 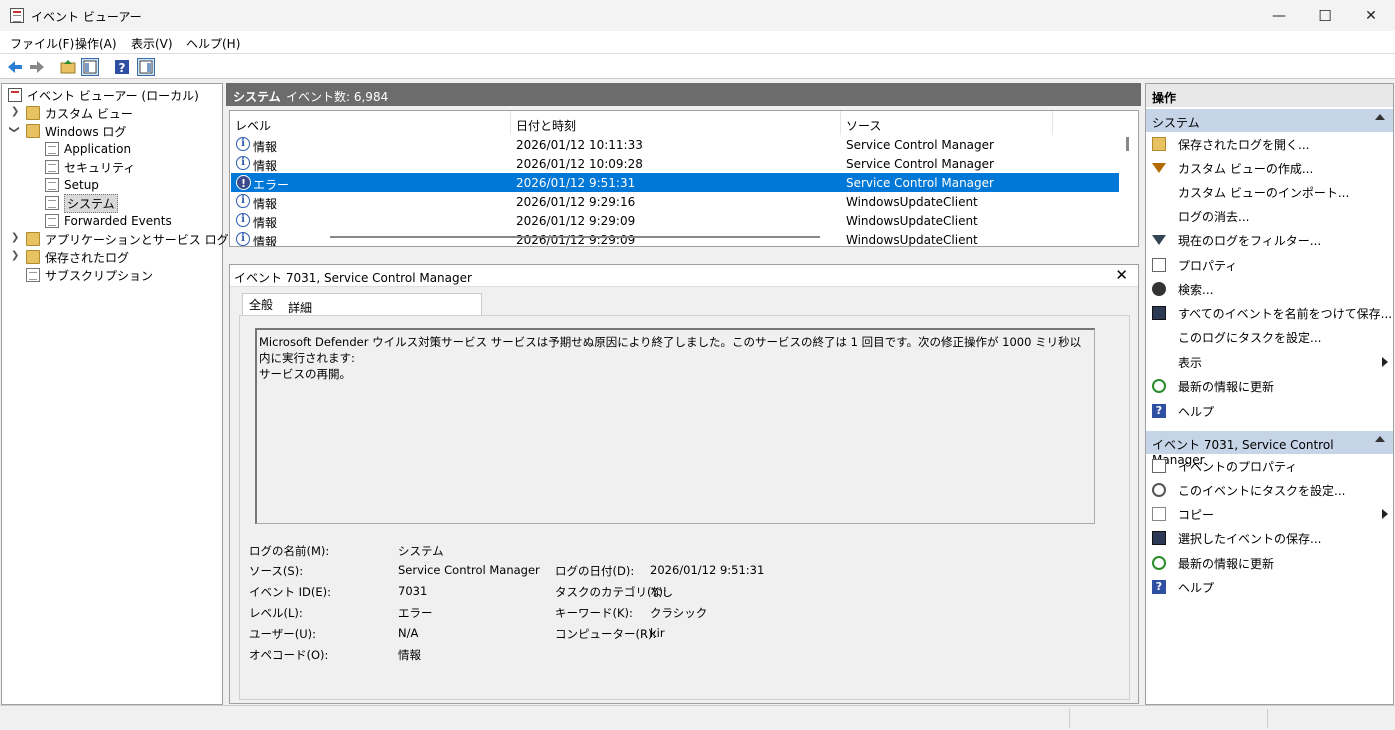 I want to click on folder-icon, so click(x=33, y=113).